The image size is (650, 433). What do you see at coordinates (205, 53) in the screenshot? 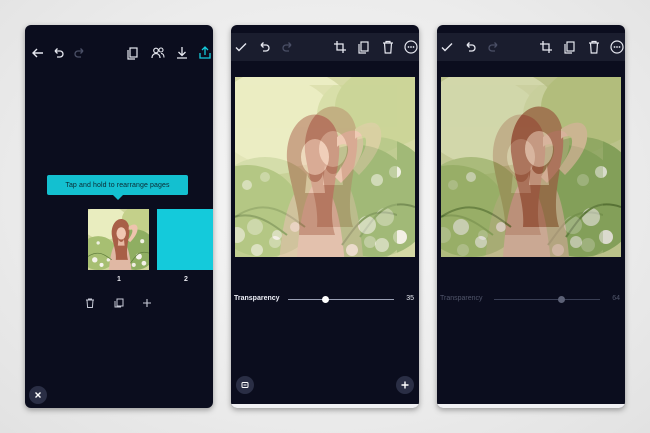
I see `share-icon` at bounding box center [205, 53].